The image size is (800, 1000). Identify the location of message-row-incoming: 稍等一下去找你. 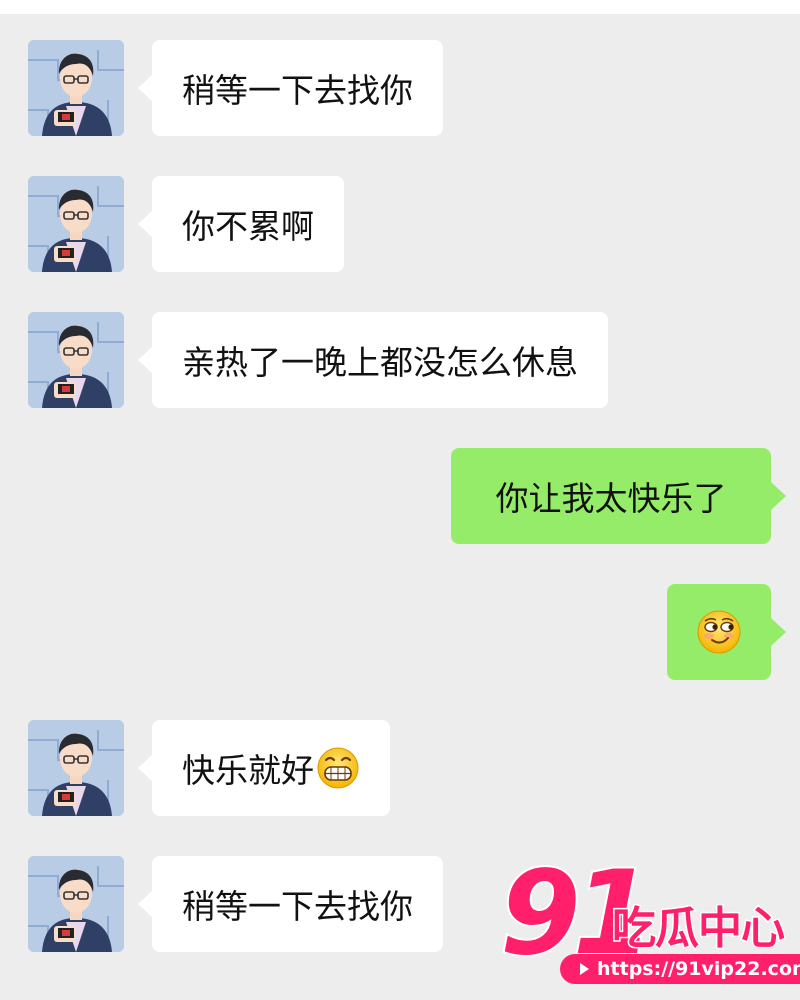
(400, 90).